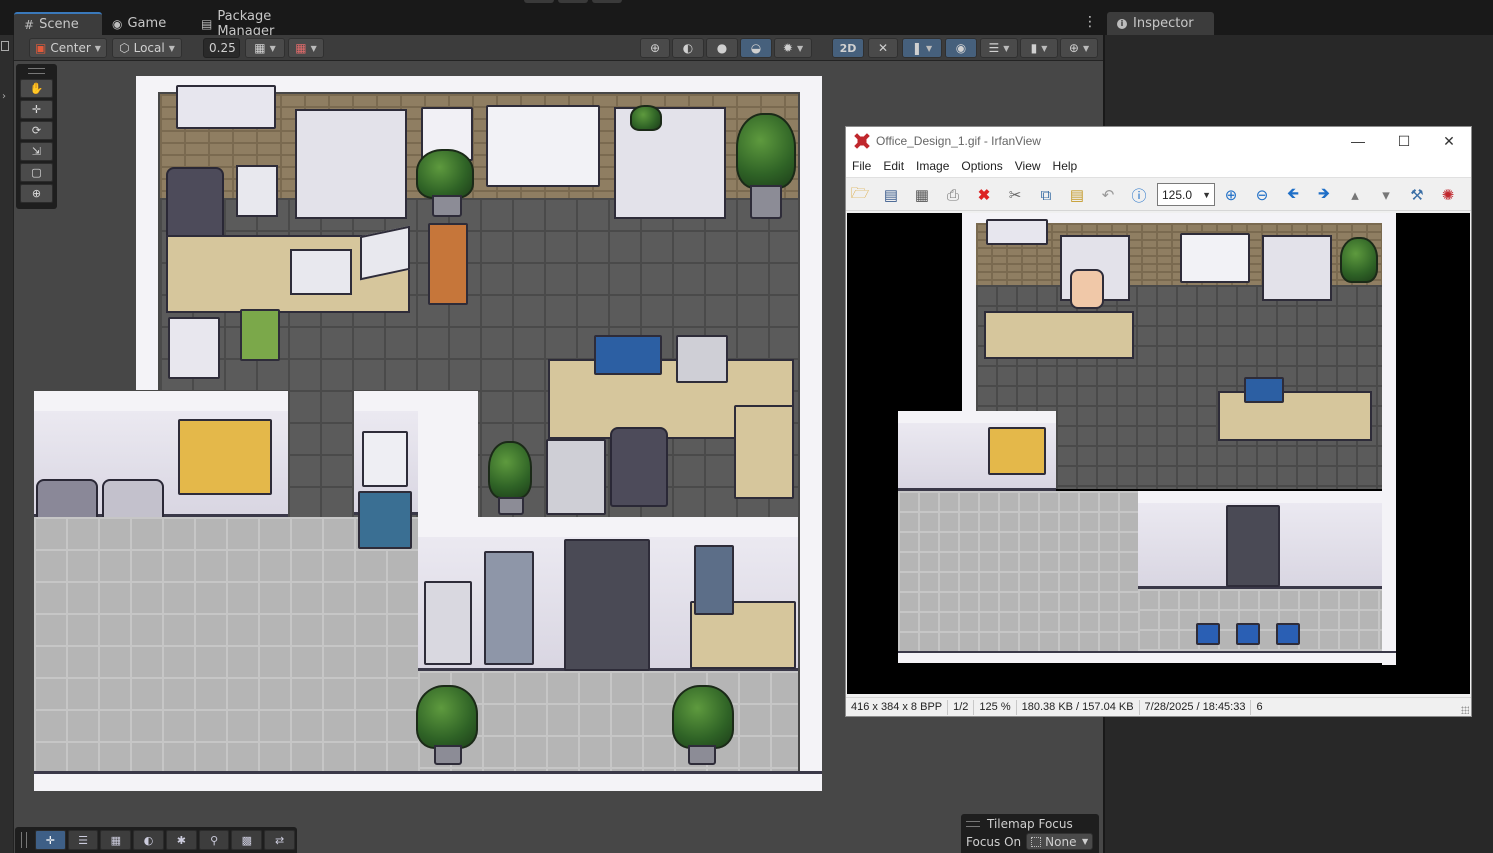 This screenshot has height=853, width=1493. I want to click on layers-icon: ☰, so click(994, 48).